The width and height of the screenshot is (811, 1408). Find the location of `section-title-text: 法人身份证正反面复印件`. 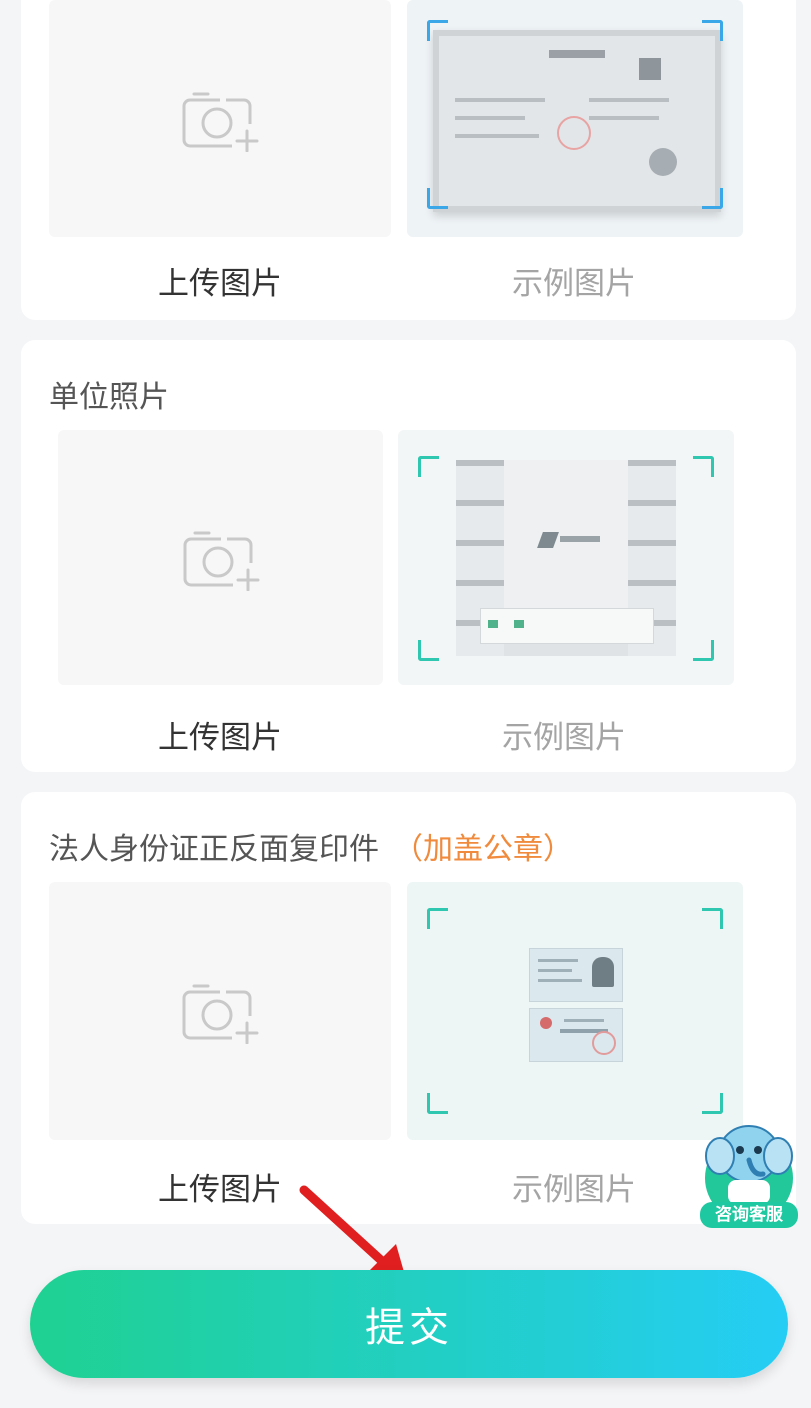

section-title-text: 法人身份证正反面复印件 is located at coordinates (214, 849).